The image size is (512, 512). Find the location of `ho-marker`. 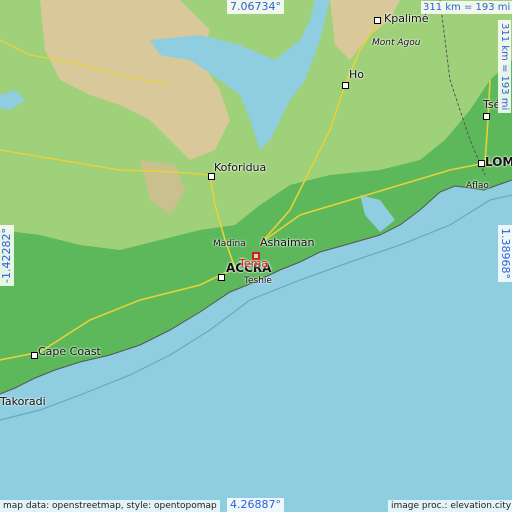

ho-marker is located at coordinates (345, 85).